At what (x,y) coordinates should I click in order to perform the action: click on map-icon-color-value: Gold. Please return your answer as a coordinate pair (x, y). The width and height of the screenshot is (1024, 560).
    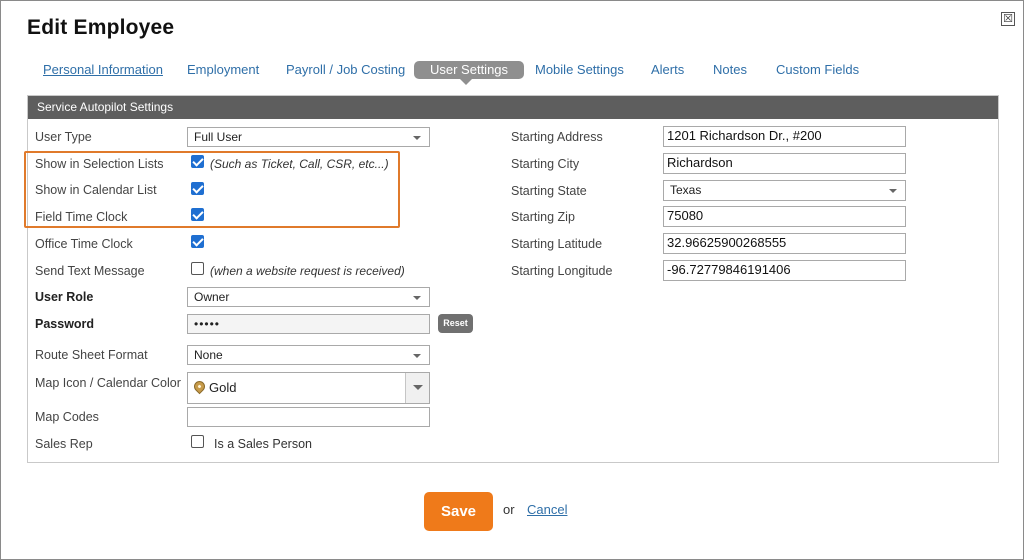
    Looking at the image, I should click on (223, 387).